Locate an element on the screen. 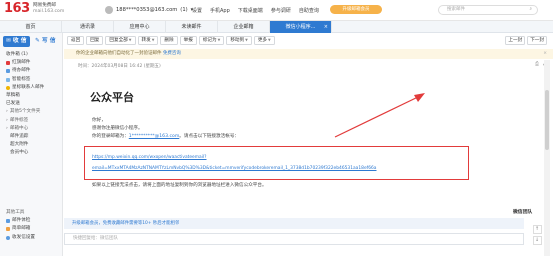 Image resolution: width=553 pixels, height=256 pixels. quick-reply-input: 快捷回复给：微信团队 is located at coordinates (294, 239).